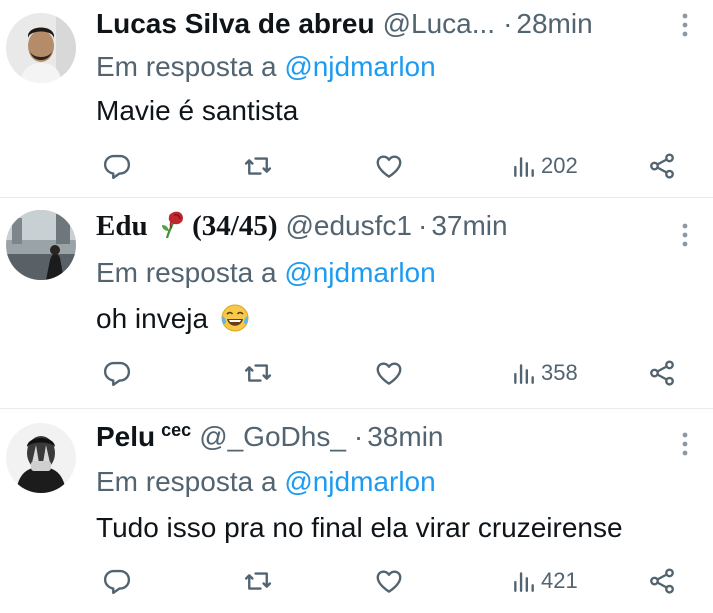  I want to click on timestamp: 38min, so click(405, 437).